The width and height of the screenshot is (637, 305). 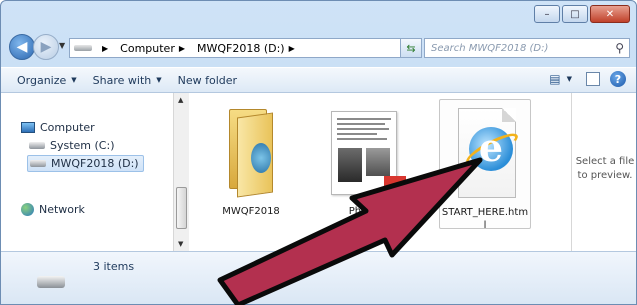 I want to click on change-view-icon: ▤, so click(x=554, y=79).